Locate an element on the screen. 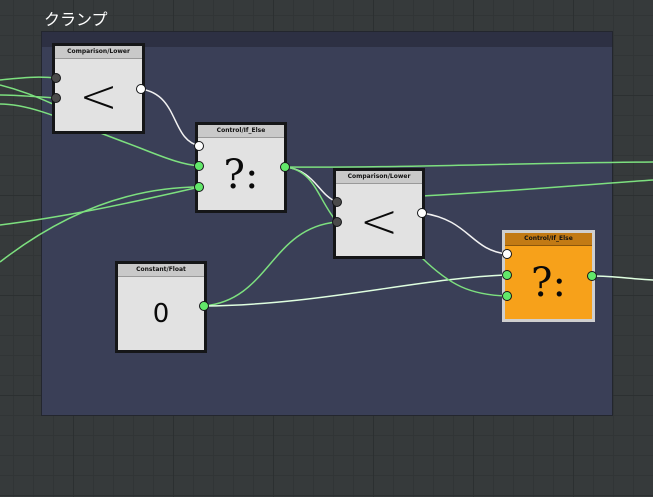 The height and width of the screenshot is (497, 653). node-comparison-lower-2: Comparison/Lower < is located at coordinates (379, 213).